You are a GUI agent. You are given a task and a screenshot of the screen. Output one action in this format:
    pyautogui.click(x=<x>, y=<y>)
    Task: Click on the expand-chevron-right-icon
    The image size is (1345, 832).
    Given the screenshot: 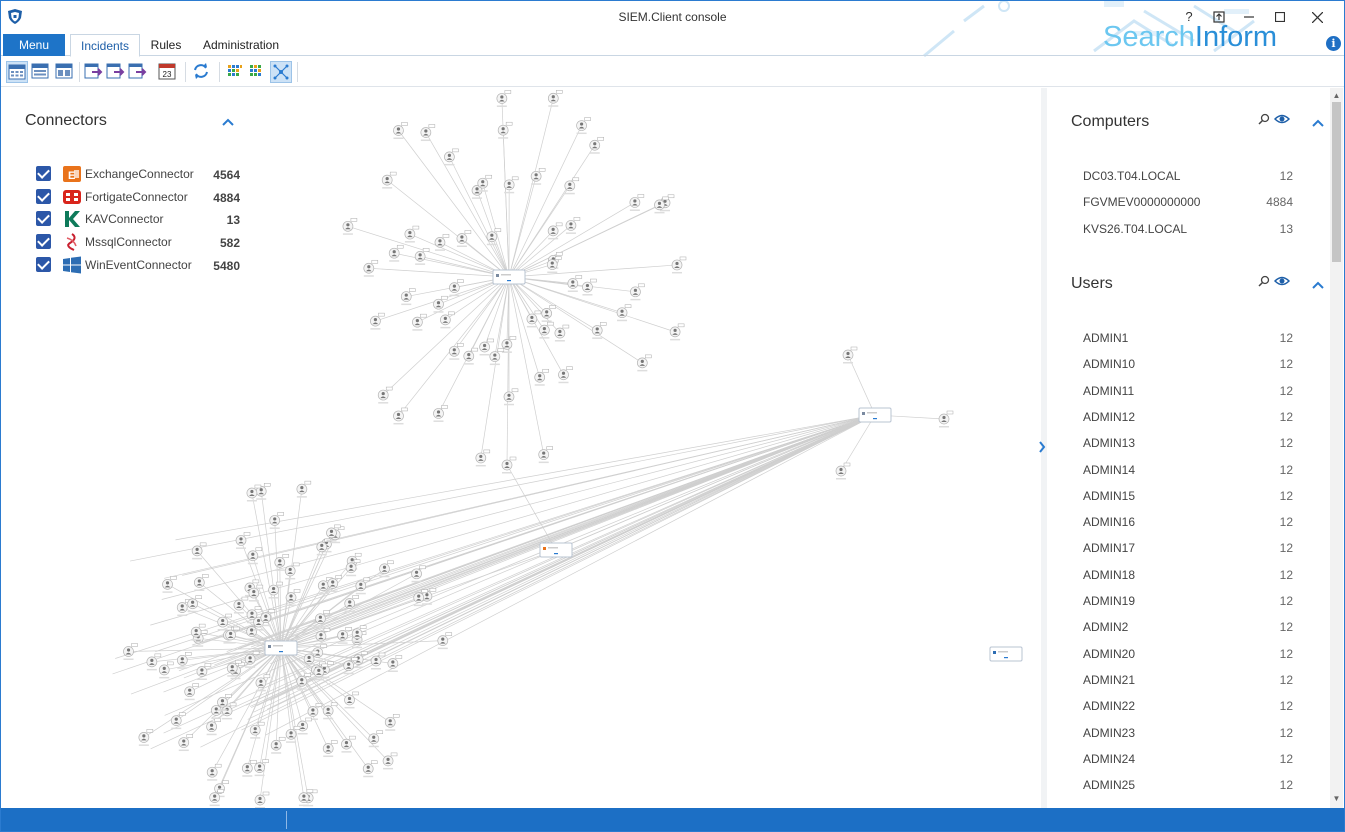 What is the action you would take?
    pyautogui.click(x=1042, y=447)
    